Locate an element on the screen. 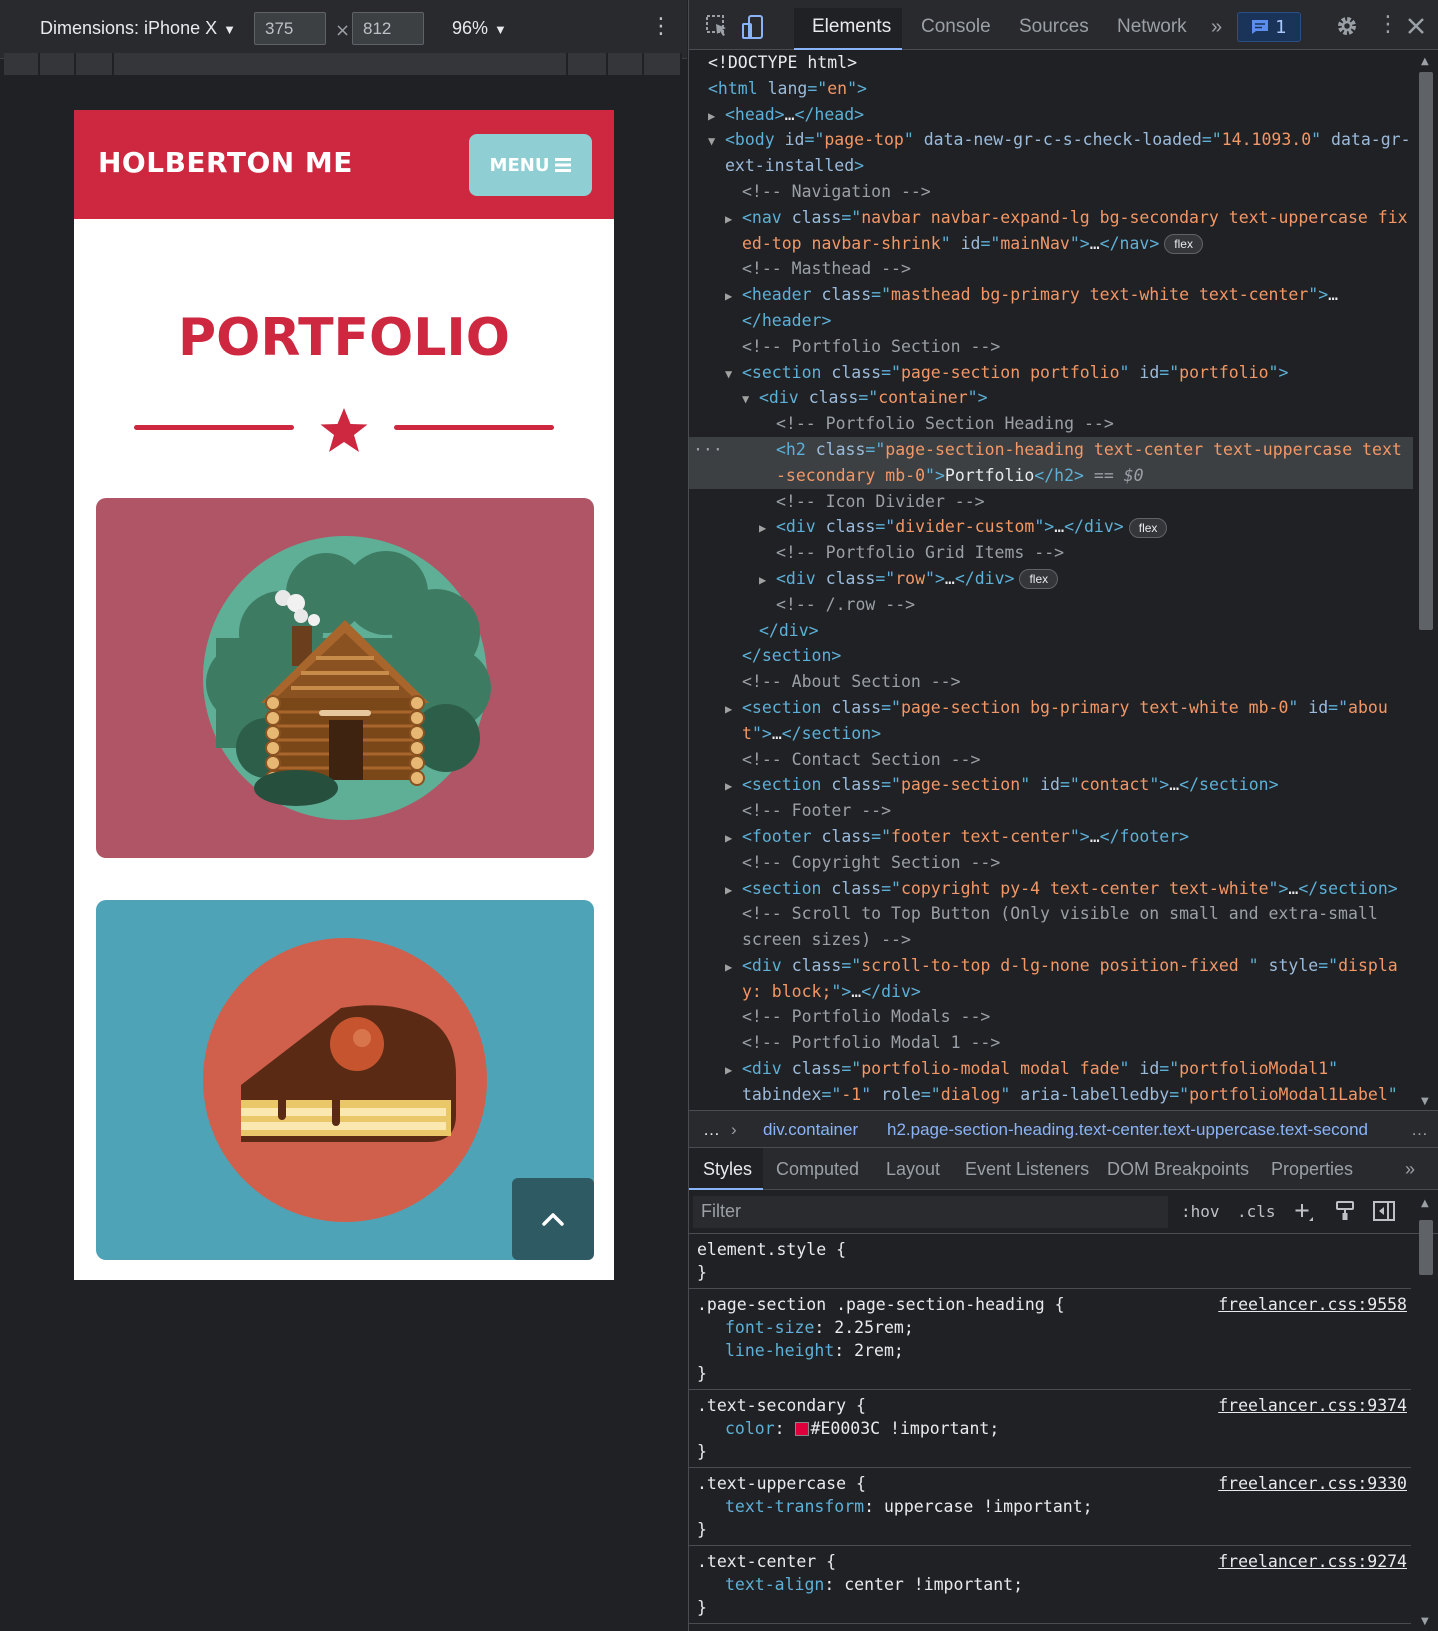  new-rule-icon is located at coordinates (1304, 1212).